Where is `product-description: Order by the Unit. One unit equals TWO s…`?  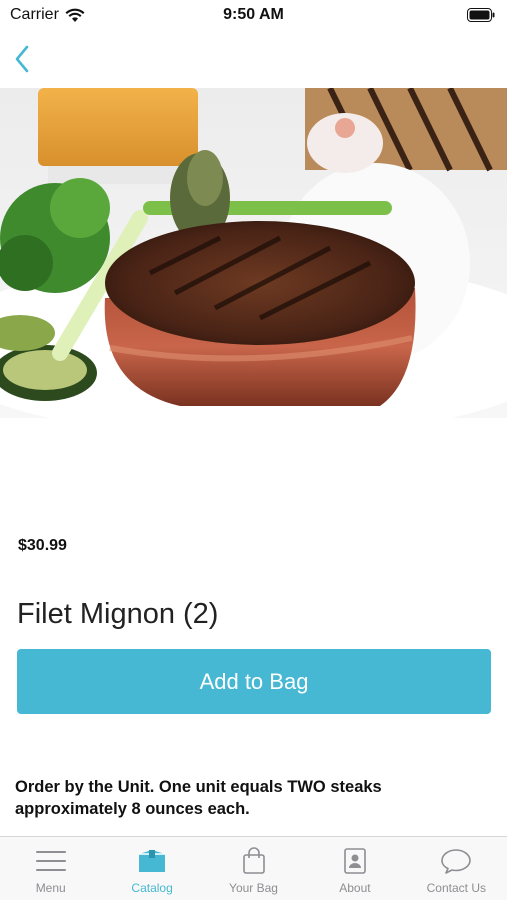
product-description: Order by the Unit. One unit equals TWO s… is located at coordinates (198, 798).